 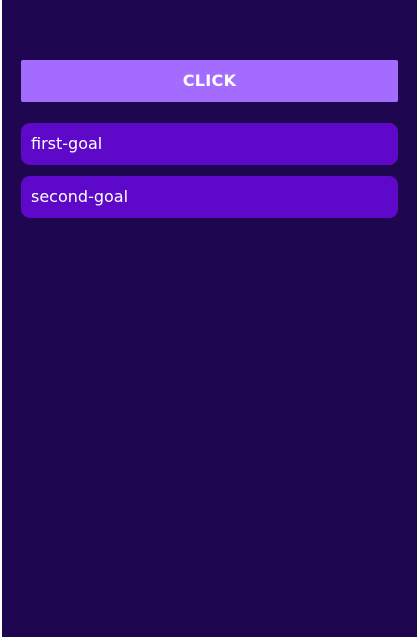 What do you see at coordinates (209, 144) in the screenshot?
I see `goal-item-first: first-goal` at bounding box center [209, 144].